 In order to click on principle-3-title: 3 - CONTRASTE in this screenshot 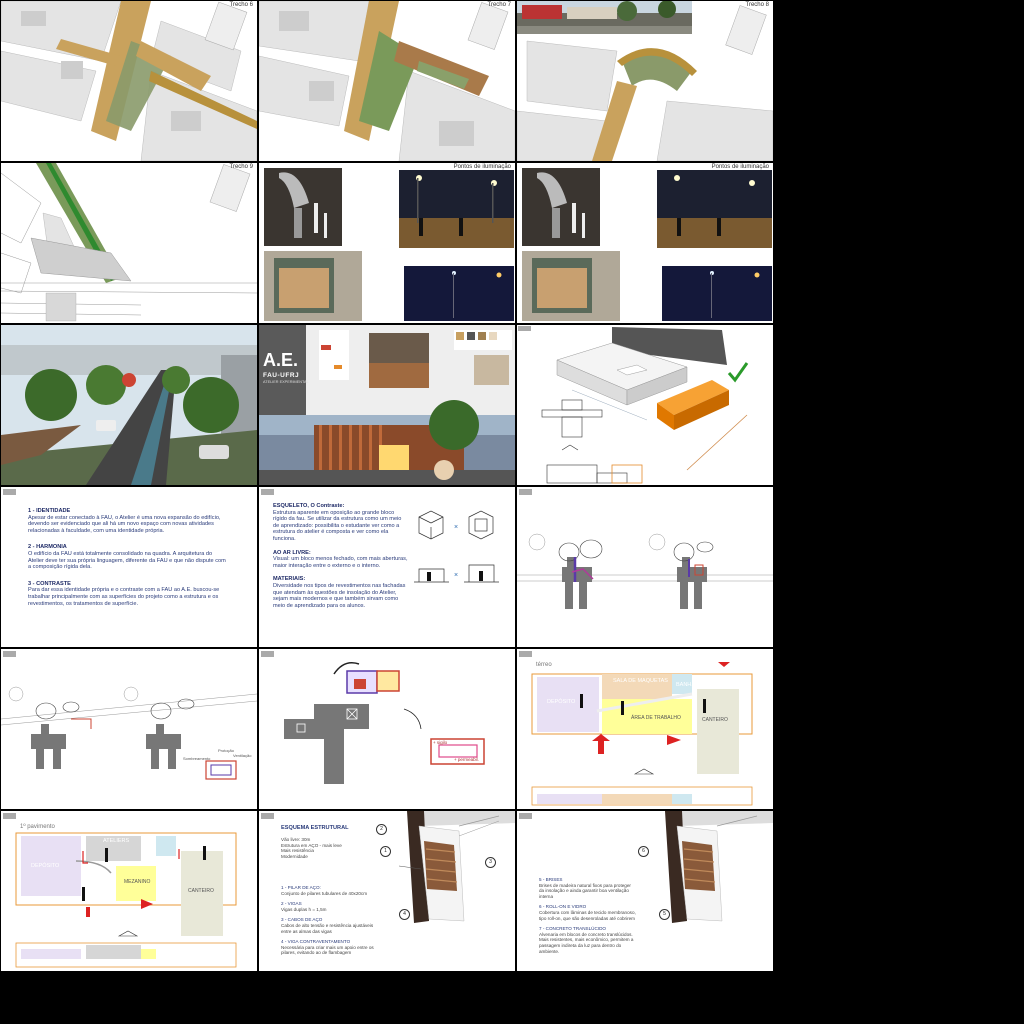, I will do `click(49, 583)`.